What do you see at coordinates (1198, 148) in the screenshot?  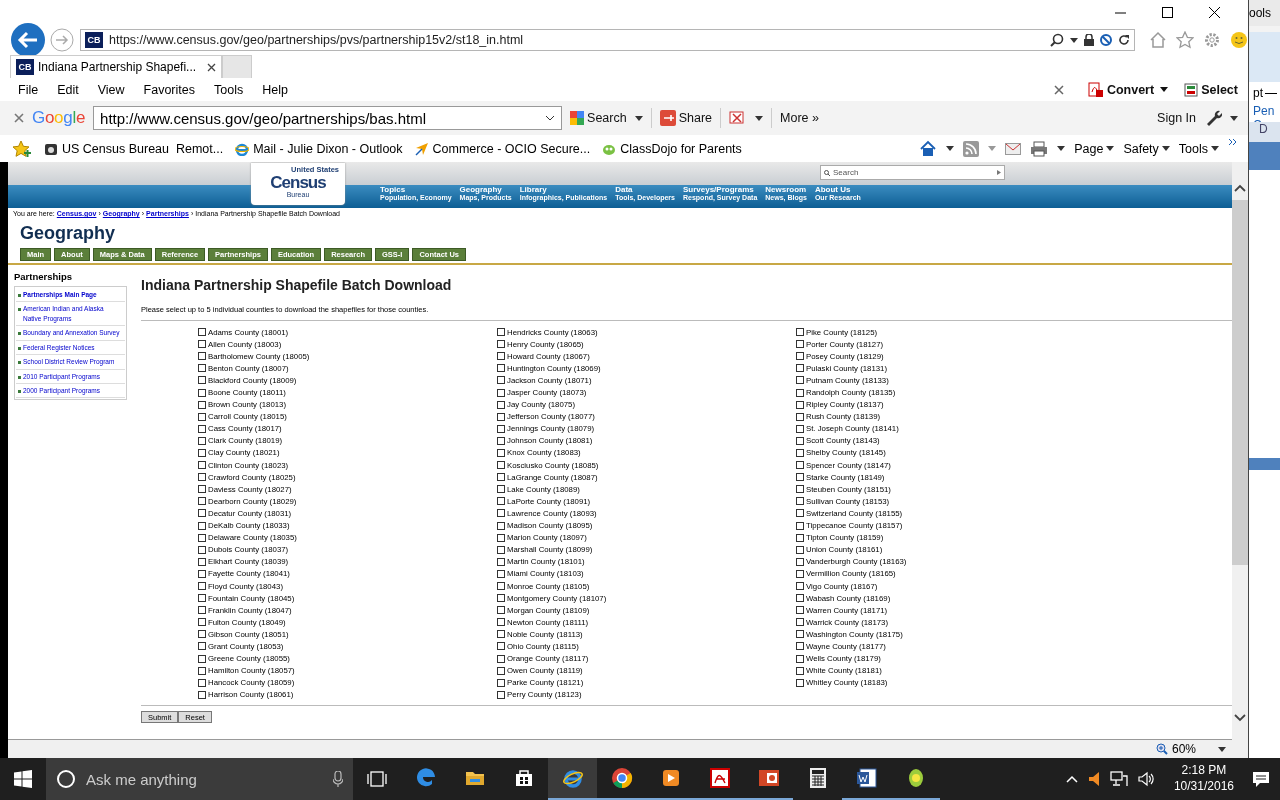 I see `command-menu: Tools` at bounding box center [1198, 148].